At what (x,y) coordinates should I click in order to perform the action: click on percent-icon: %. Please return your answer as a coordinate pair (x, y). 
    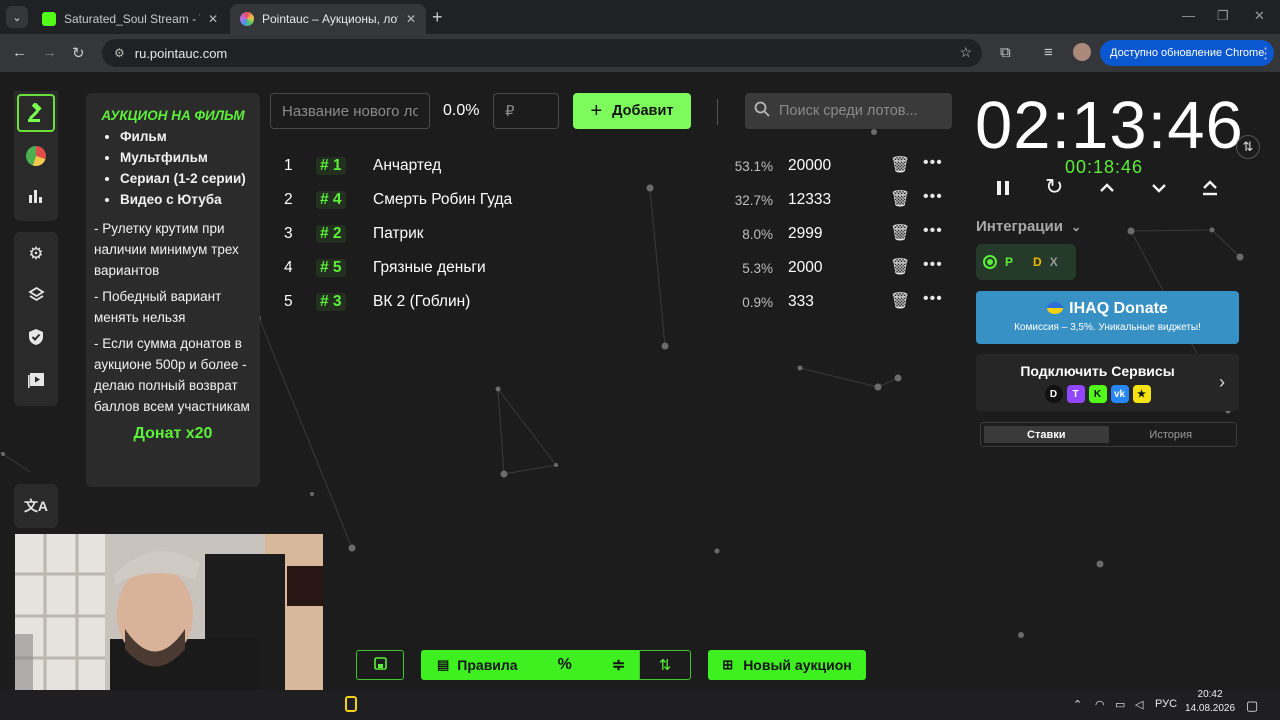
    Looking at the image, I should click on (565, 665).